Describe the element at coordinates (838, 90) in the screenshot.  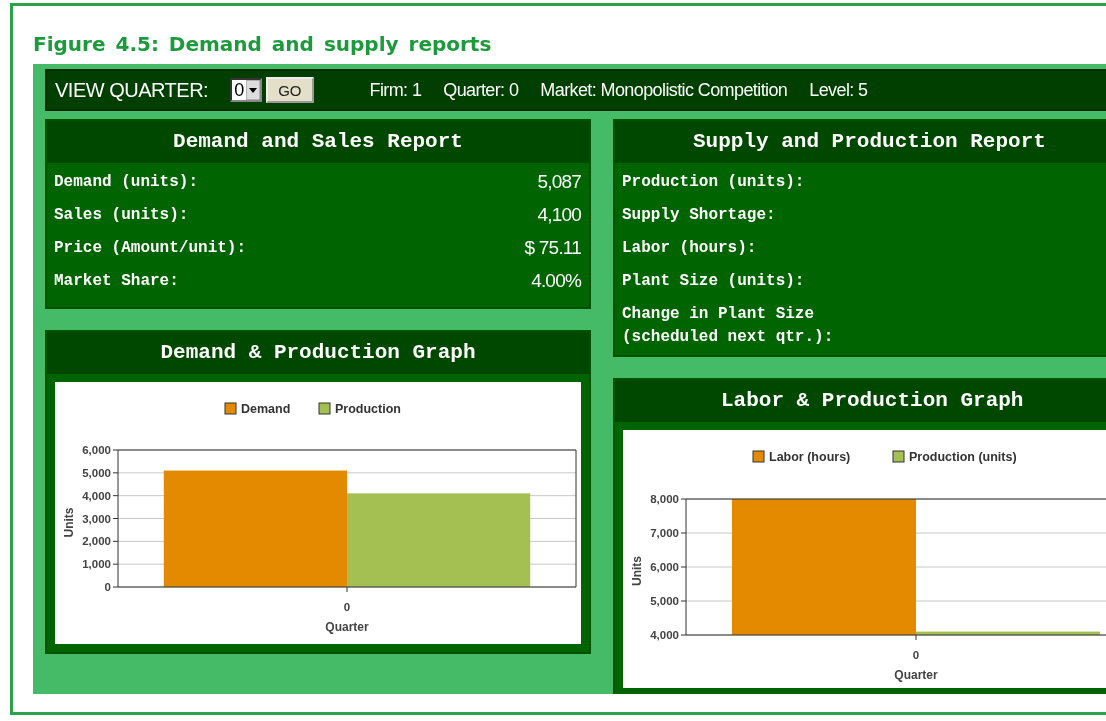
I see `info-text: Level: 5` at that location.